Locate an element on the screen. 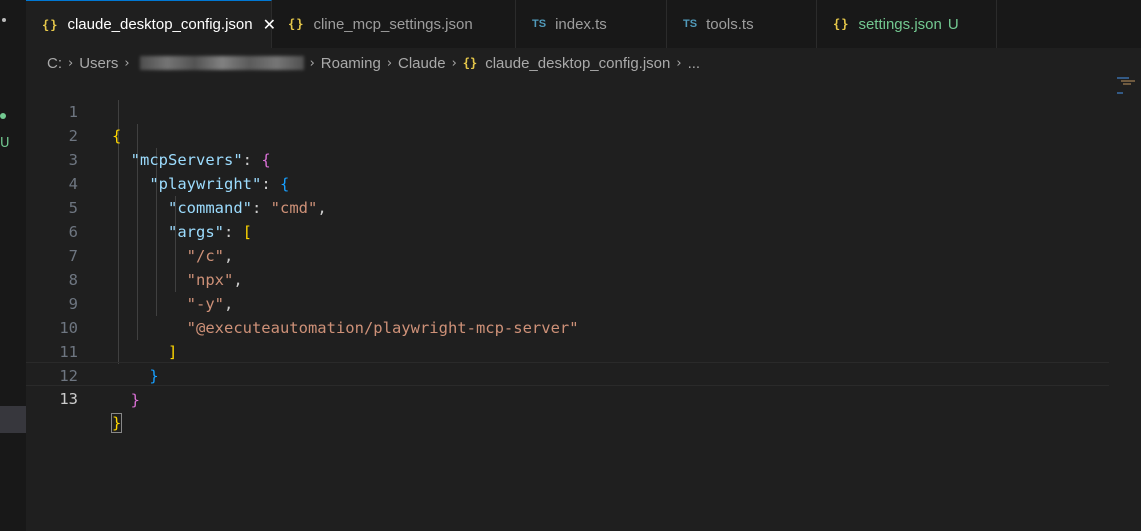 This screenshot has height=531, width=1141. tab-label: index.ts is located at coordinates (581, 24).